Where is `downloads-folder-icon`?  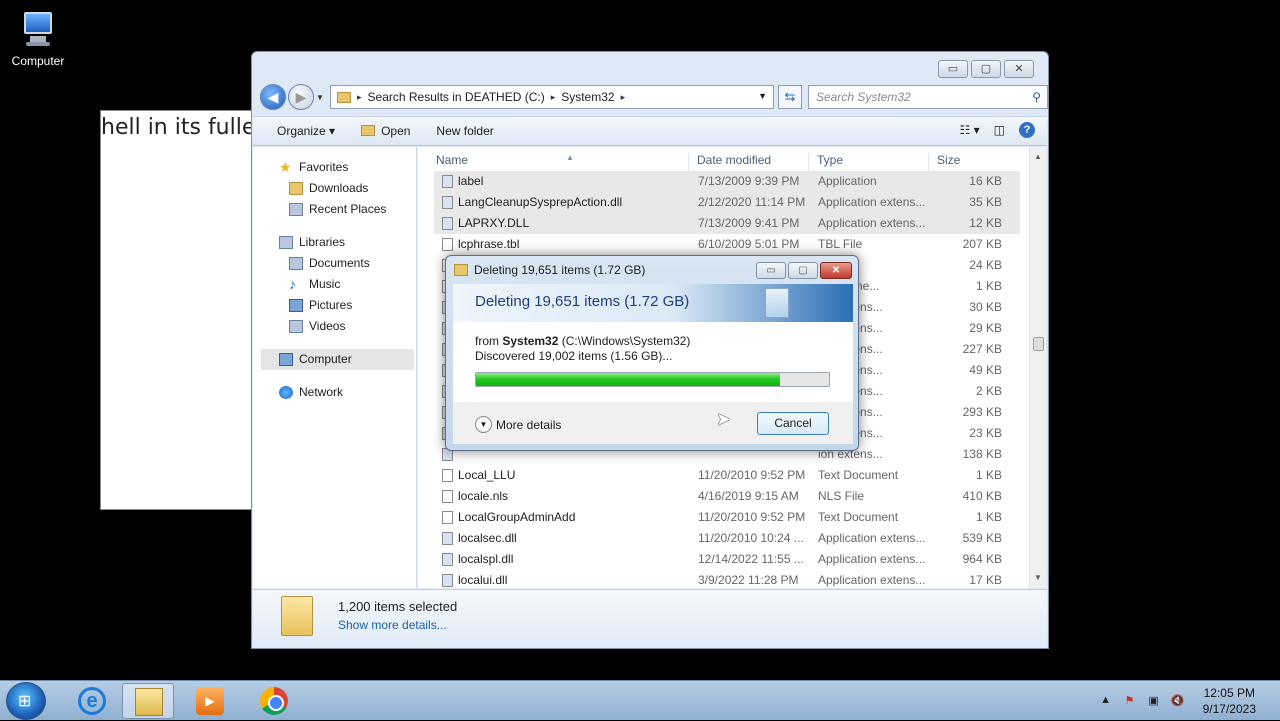 downloads-folder-icon is located at coordinates (296, 188).